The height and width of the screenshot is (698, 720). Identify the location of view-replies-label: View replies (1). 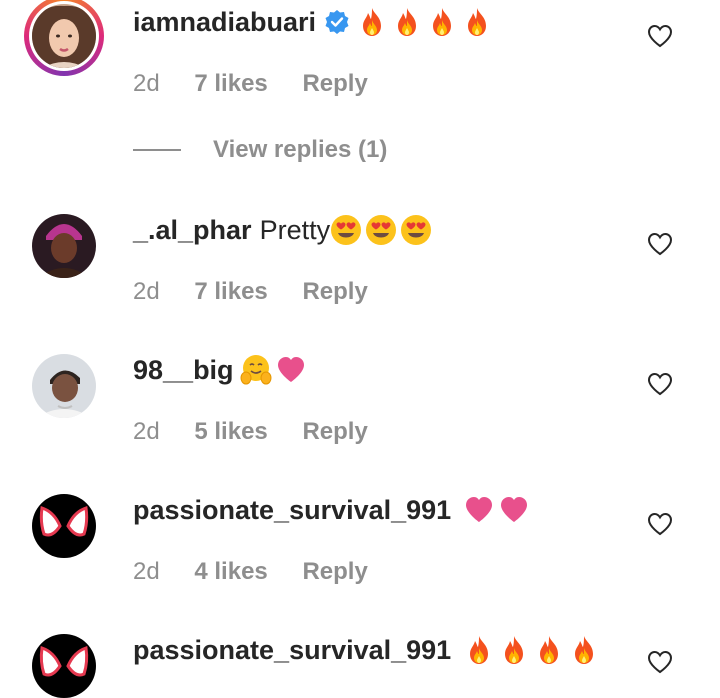
(300, 149).